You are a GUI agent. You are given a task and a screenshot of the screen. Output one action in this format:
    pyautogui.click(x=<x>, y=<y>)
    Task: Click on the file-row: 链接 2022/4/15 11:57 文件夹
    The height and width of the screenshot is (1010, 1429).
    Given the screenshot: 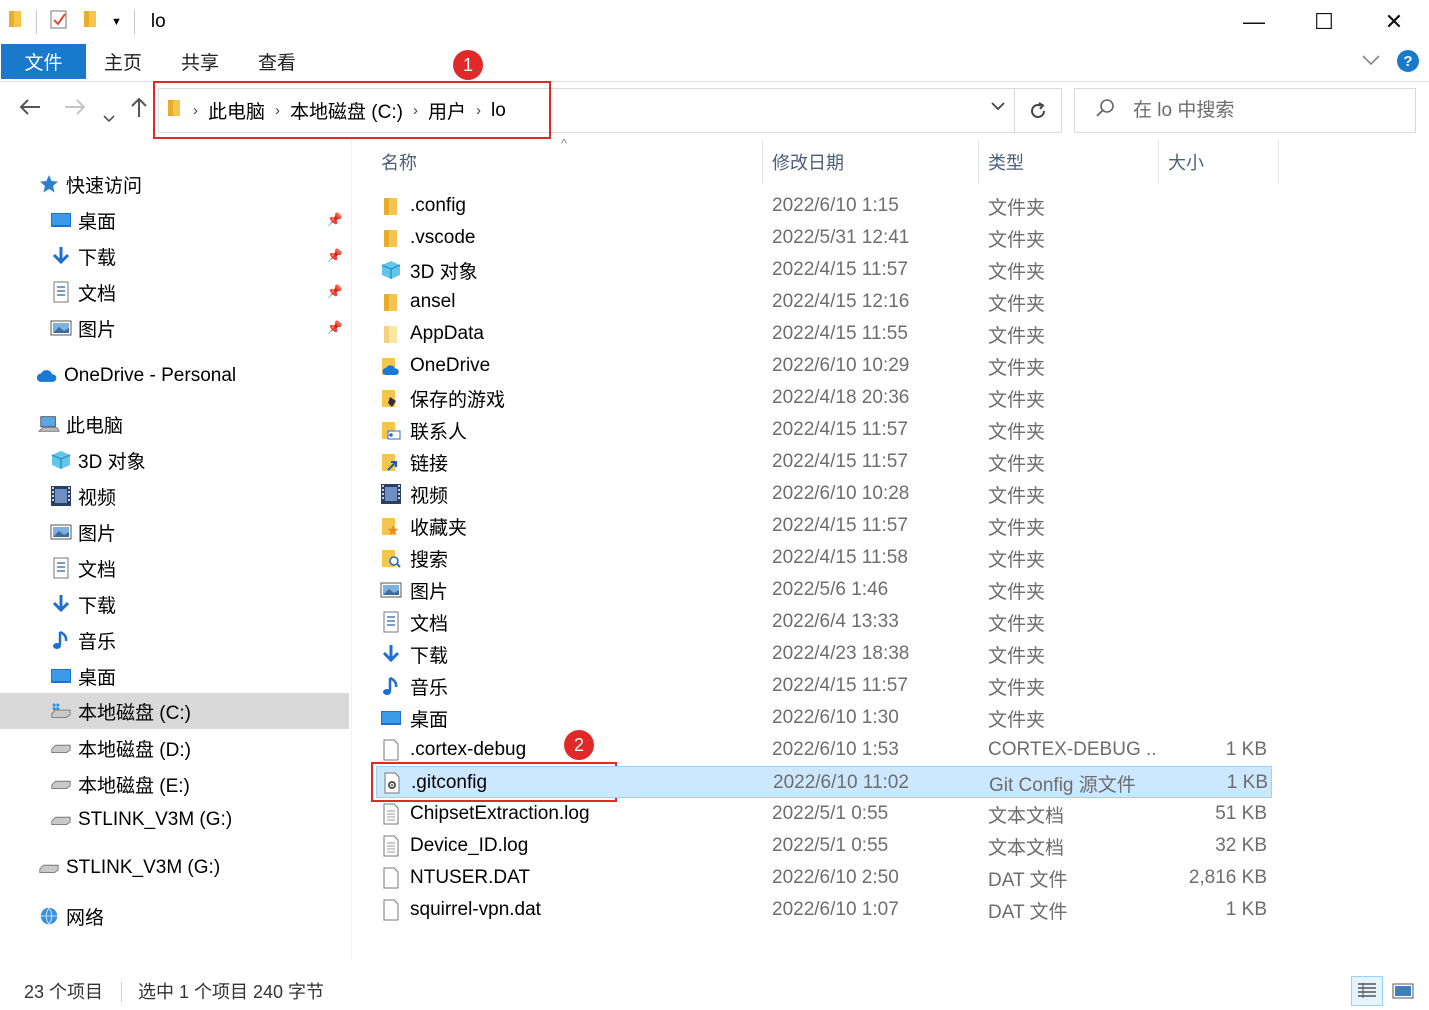 What is the action you would take?
    pyautogui.click(x=824, y=462)
    